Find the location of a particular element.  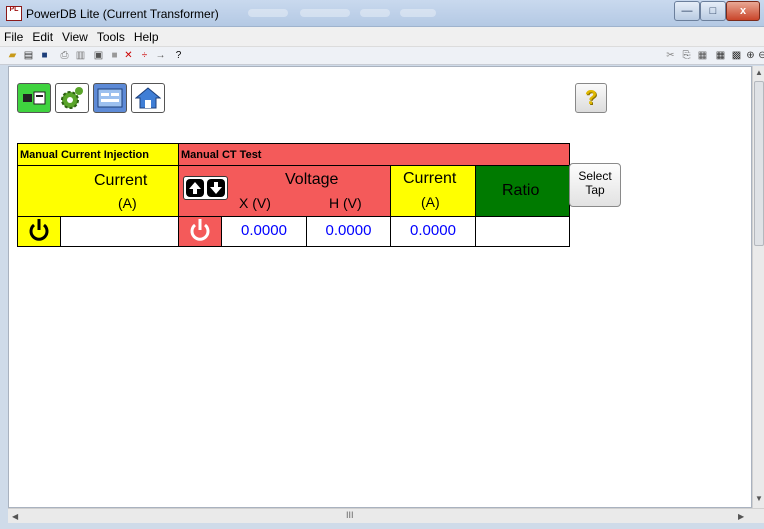

voltage-label: Voltage is located at coordinates (312, 179).